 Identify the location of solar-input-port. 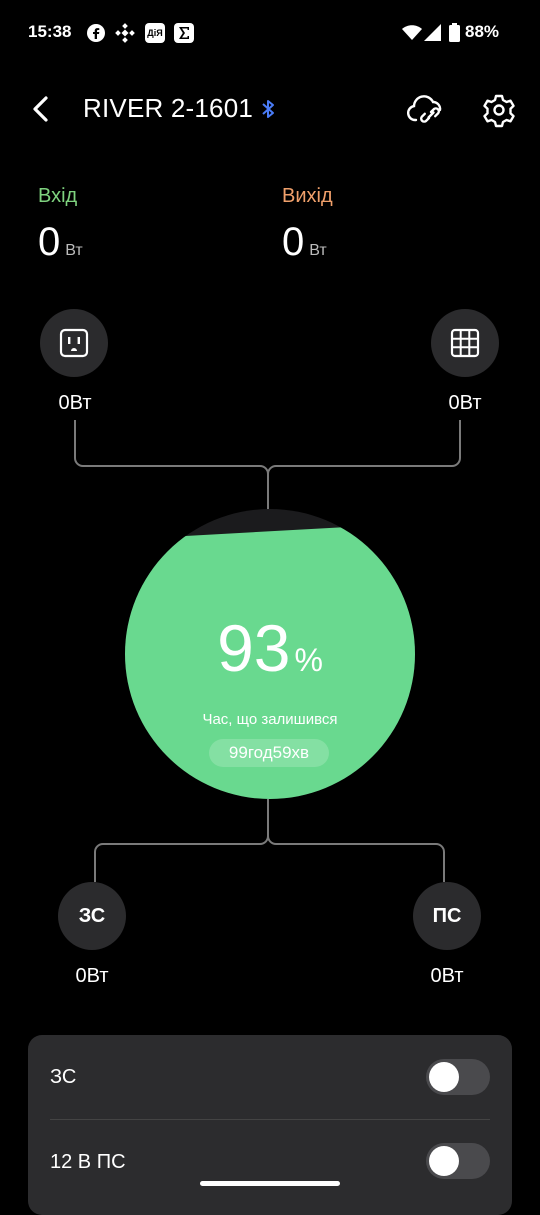
(465, 343).